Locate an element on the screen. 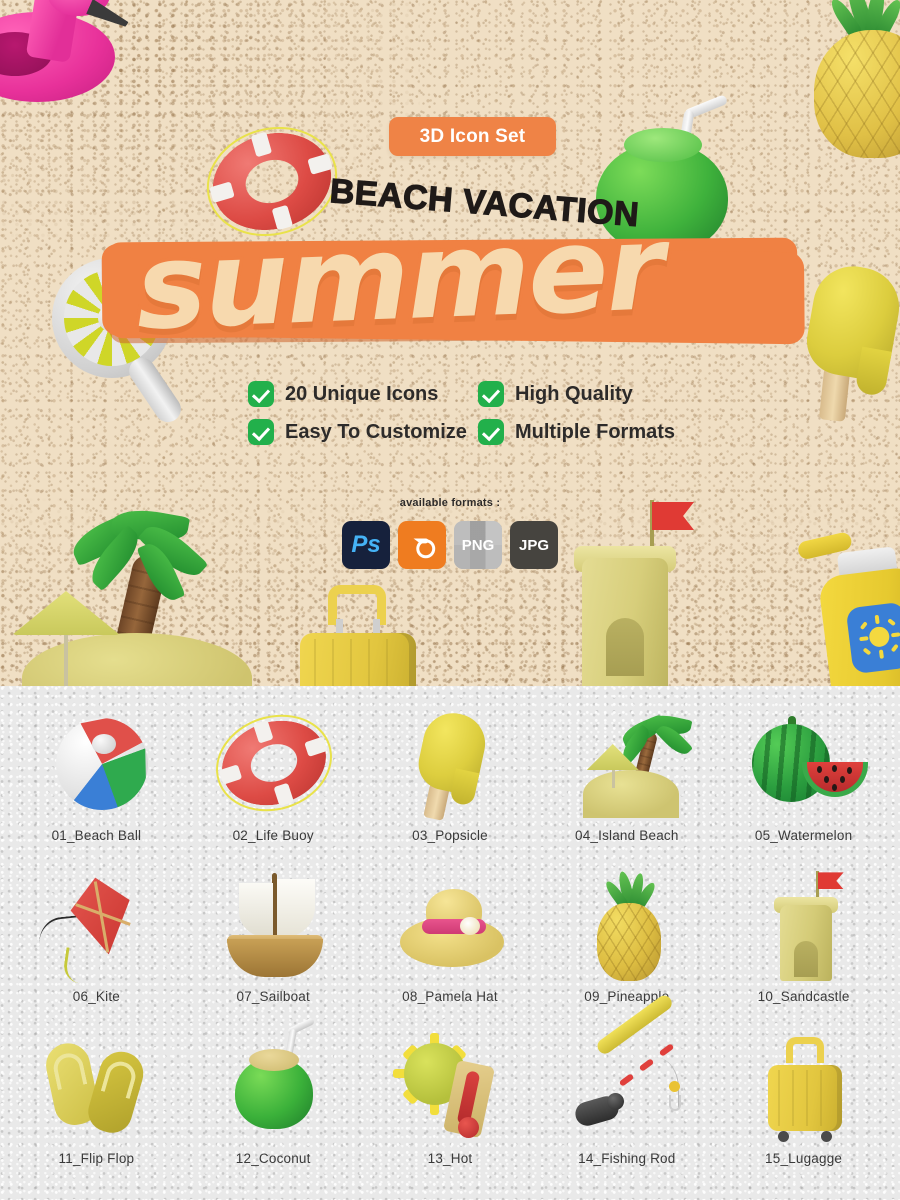 The height and width of the screenshot is (1200, 900). pamela-hat-icon is located at coordinates (450, 928).